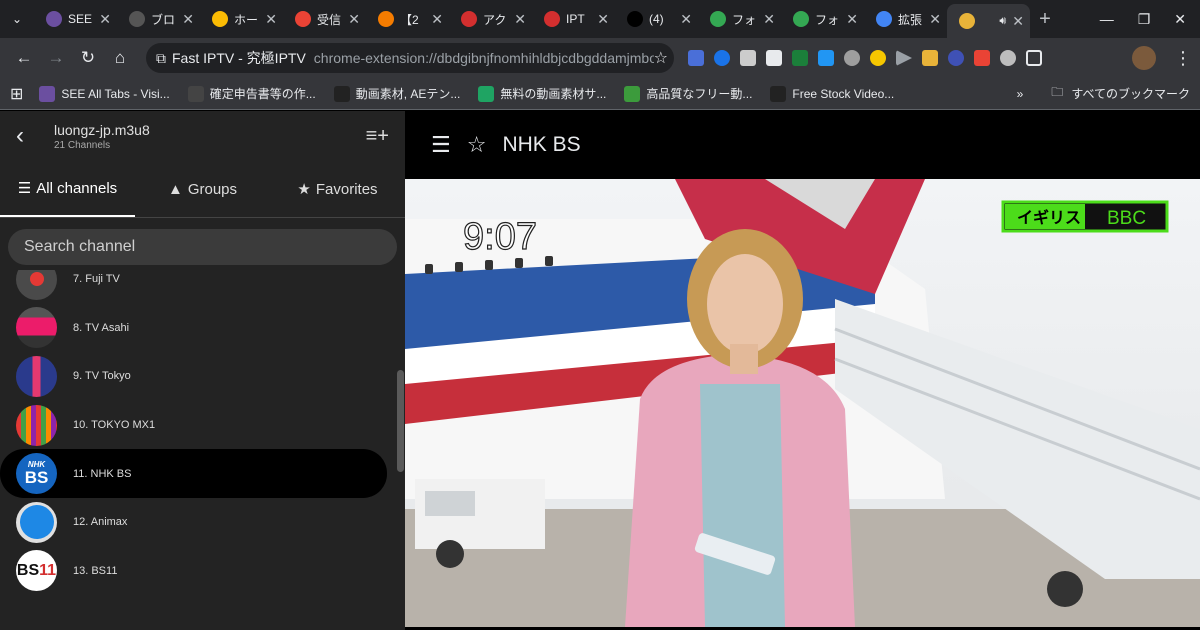 This screenshot has height=630, width=1200. Describe the element at coordinates (748, 58) in the screenshot. I see `eyedropper-extension-icon` at that location.